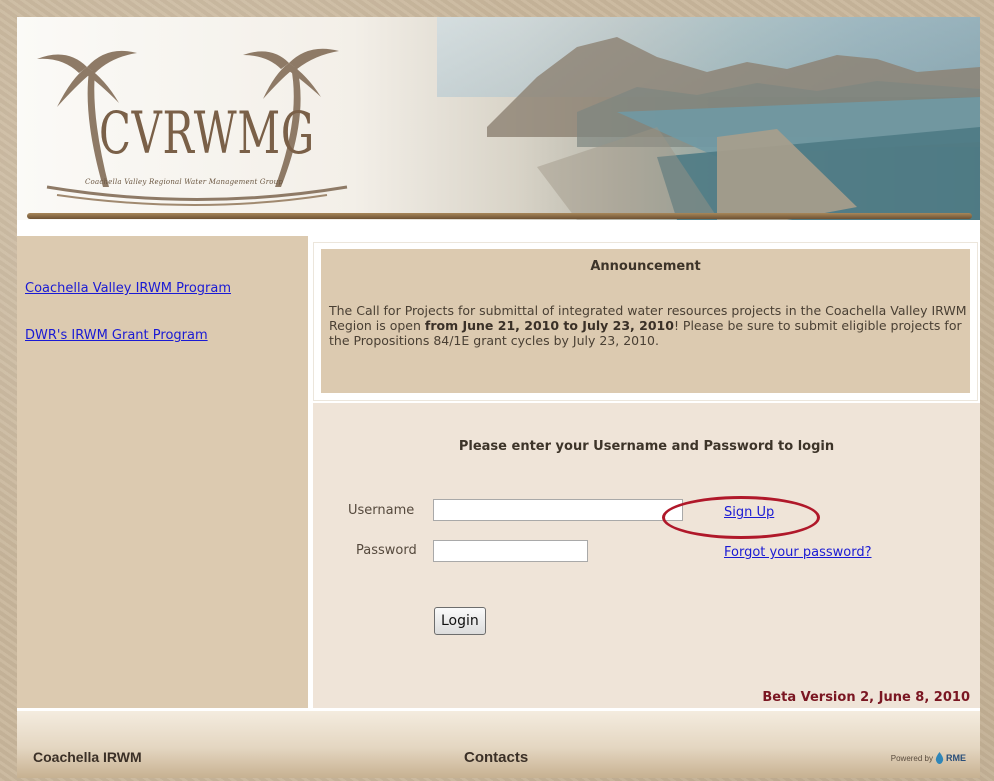 The width and height of the screenshot is (994, 781). I want to click on banner-divider, so click(499, 216).